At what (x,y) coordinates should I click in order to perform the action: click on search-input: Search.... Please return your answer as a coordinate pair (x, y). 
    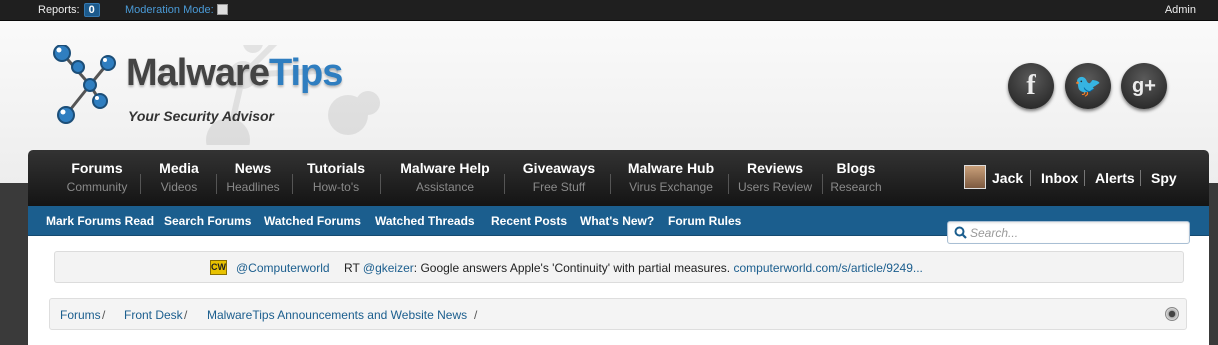
    Looking at the image, I should click on (1068, 232).